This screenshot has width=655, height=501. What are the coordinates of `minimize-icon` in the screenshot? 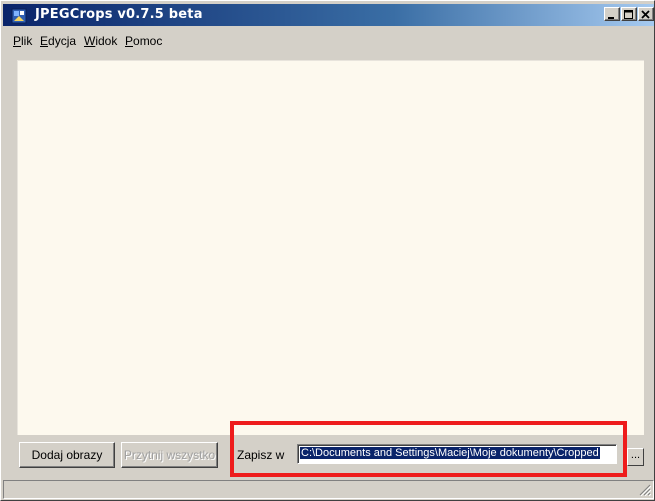 It's located at (611, 18).